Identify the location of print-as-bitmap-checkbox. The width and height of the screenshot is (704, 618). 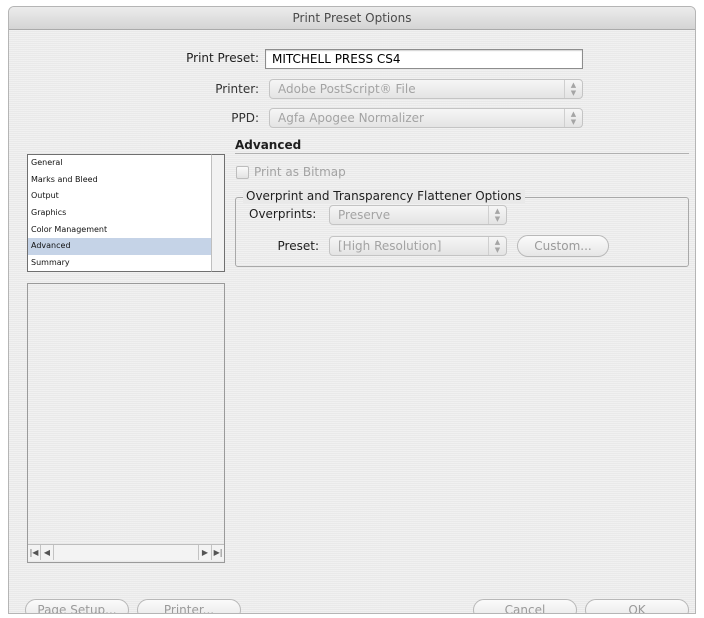
(242, 172).